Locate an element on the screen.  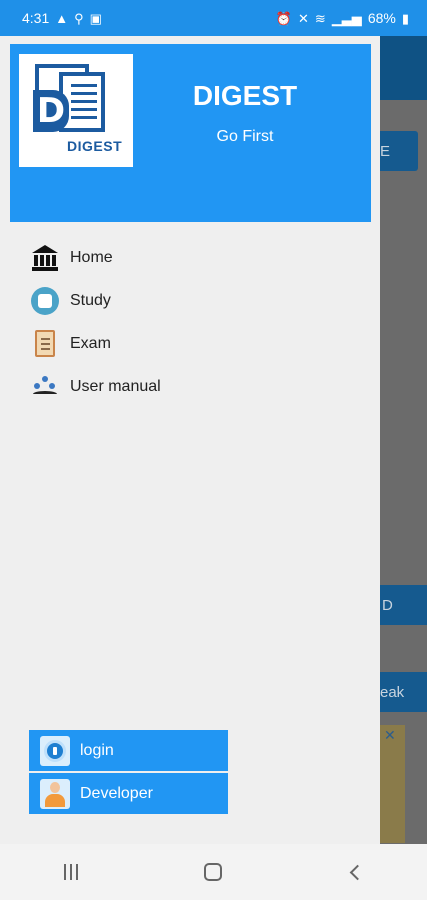
developer-button-label: Developer is located at coordinates (116, 793).